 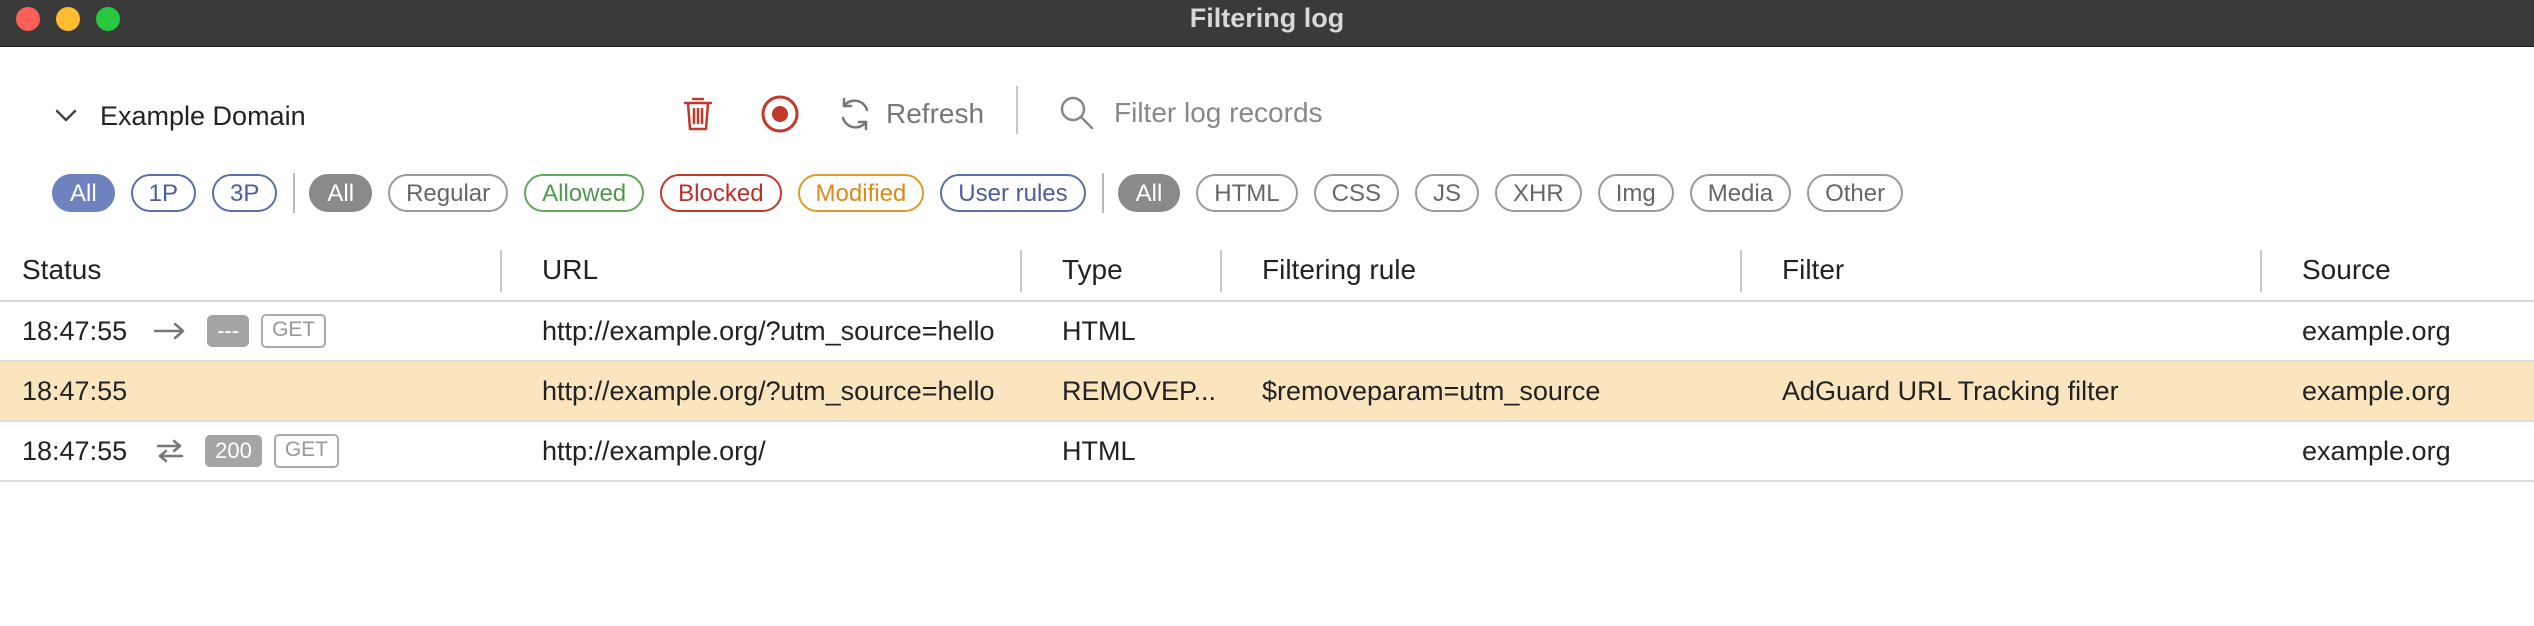 I want to click on column-header-rule: Filtering rule, so click(x=1339, y=270).